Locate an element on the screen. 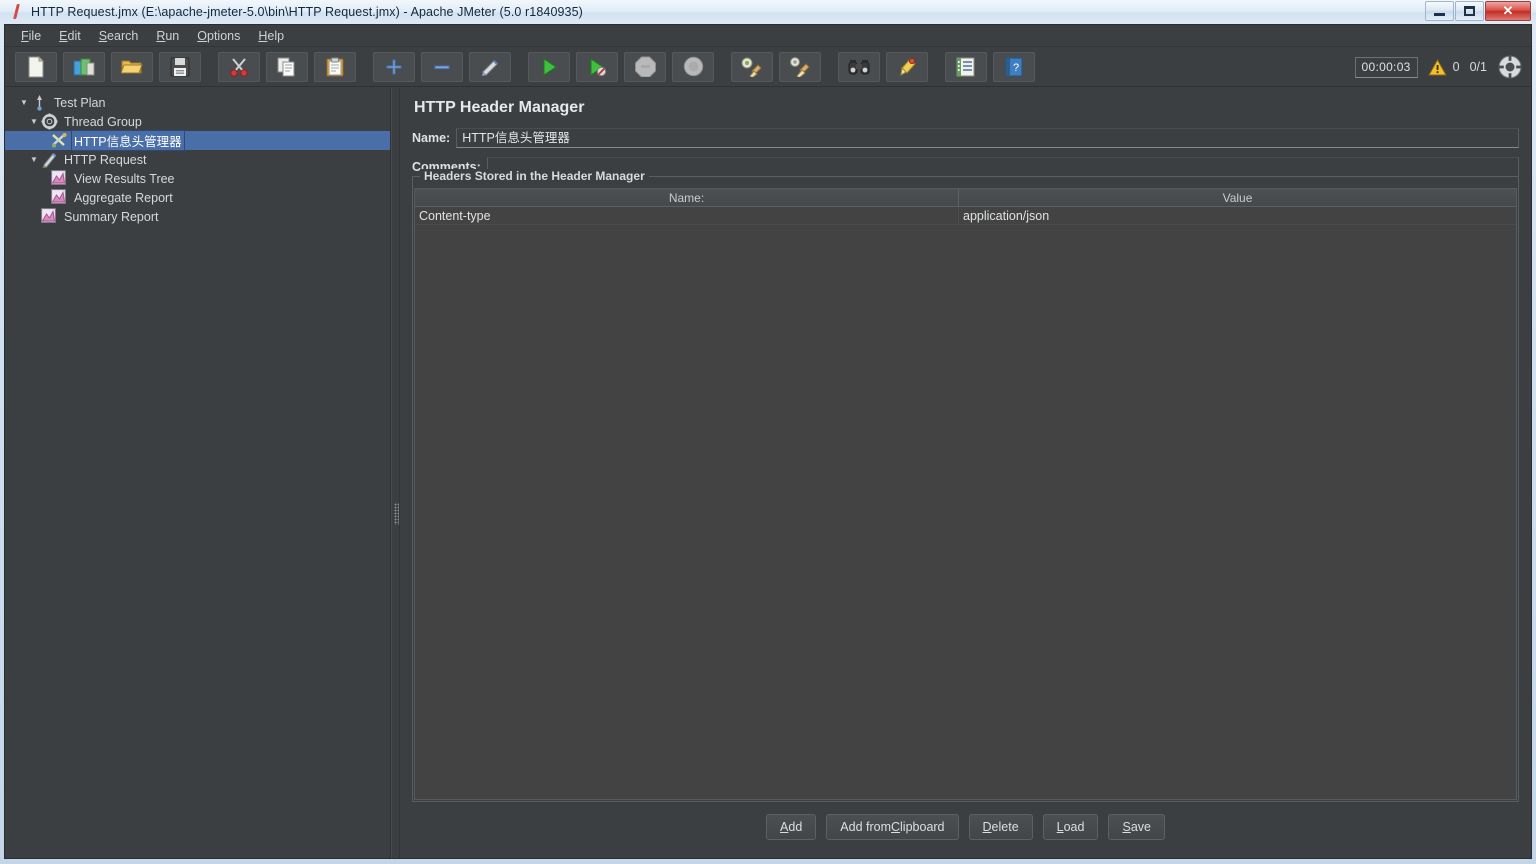 The width and height of the screenshot is (1536, 864). plus-icon is located at coordinates (394, 66).